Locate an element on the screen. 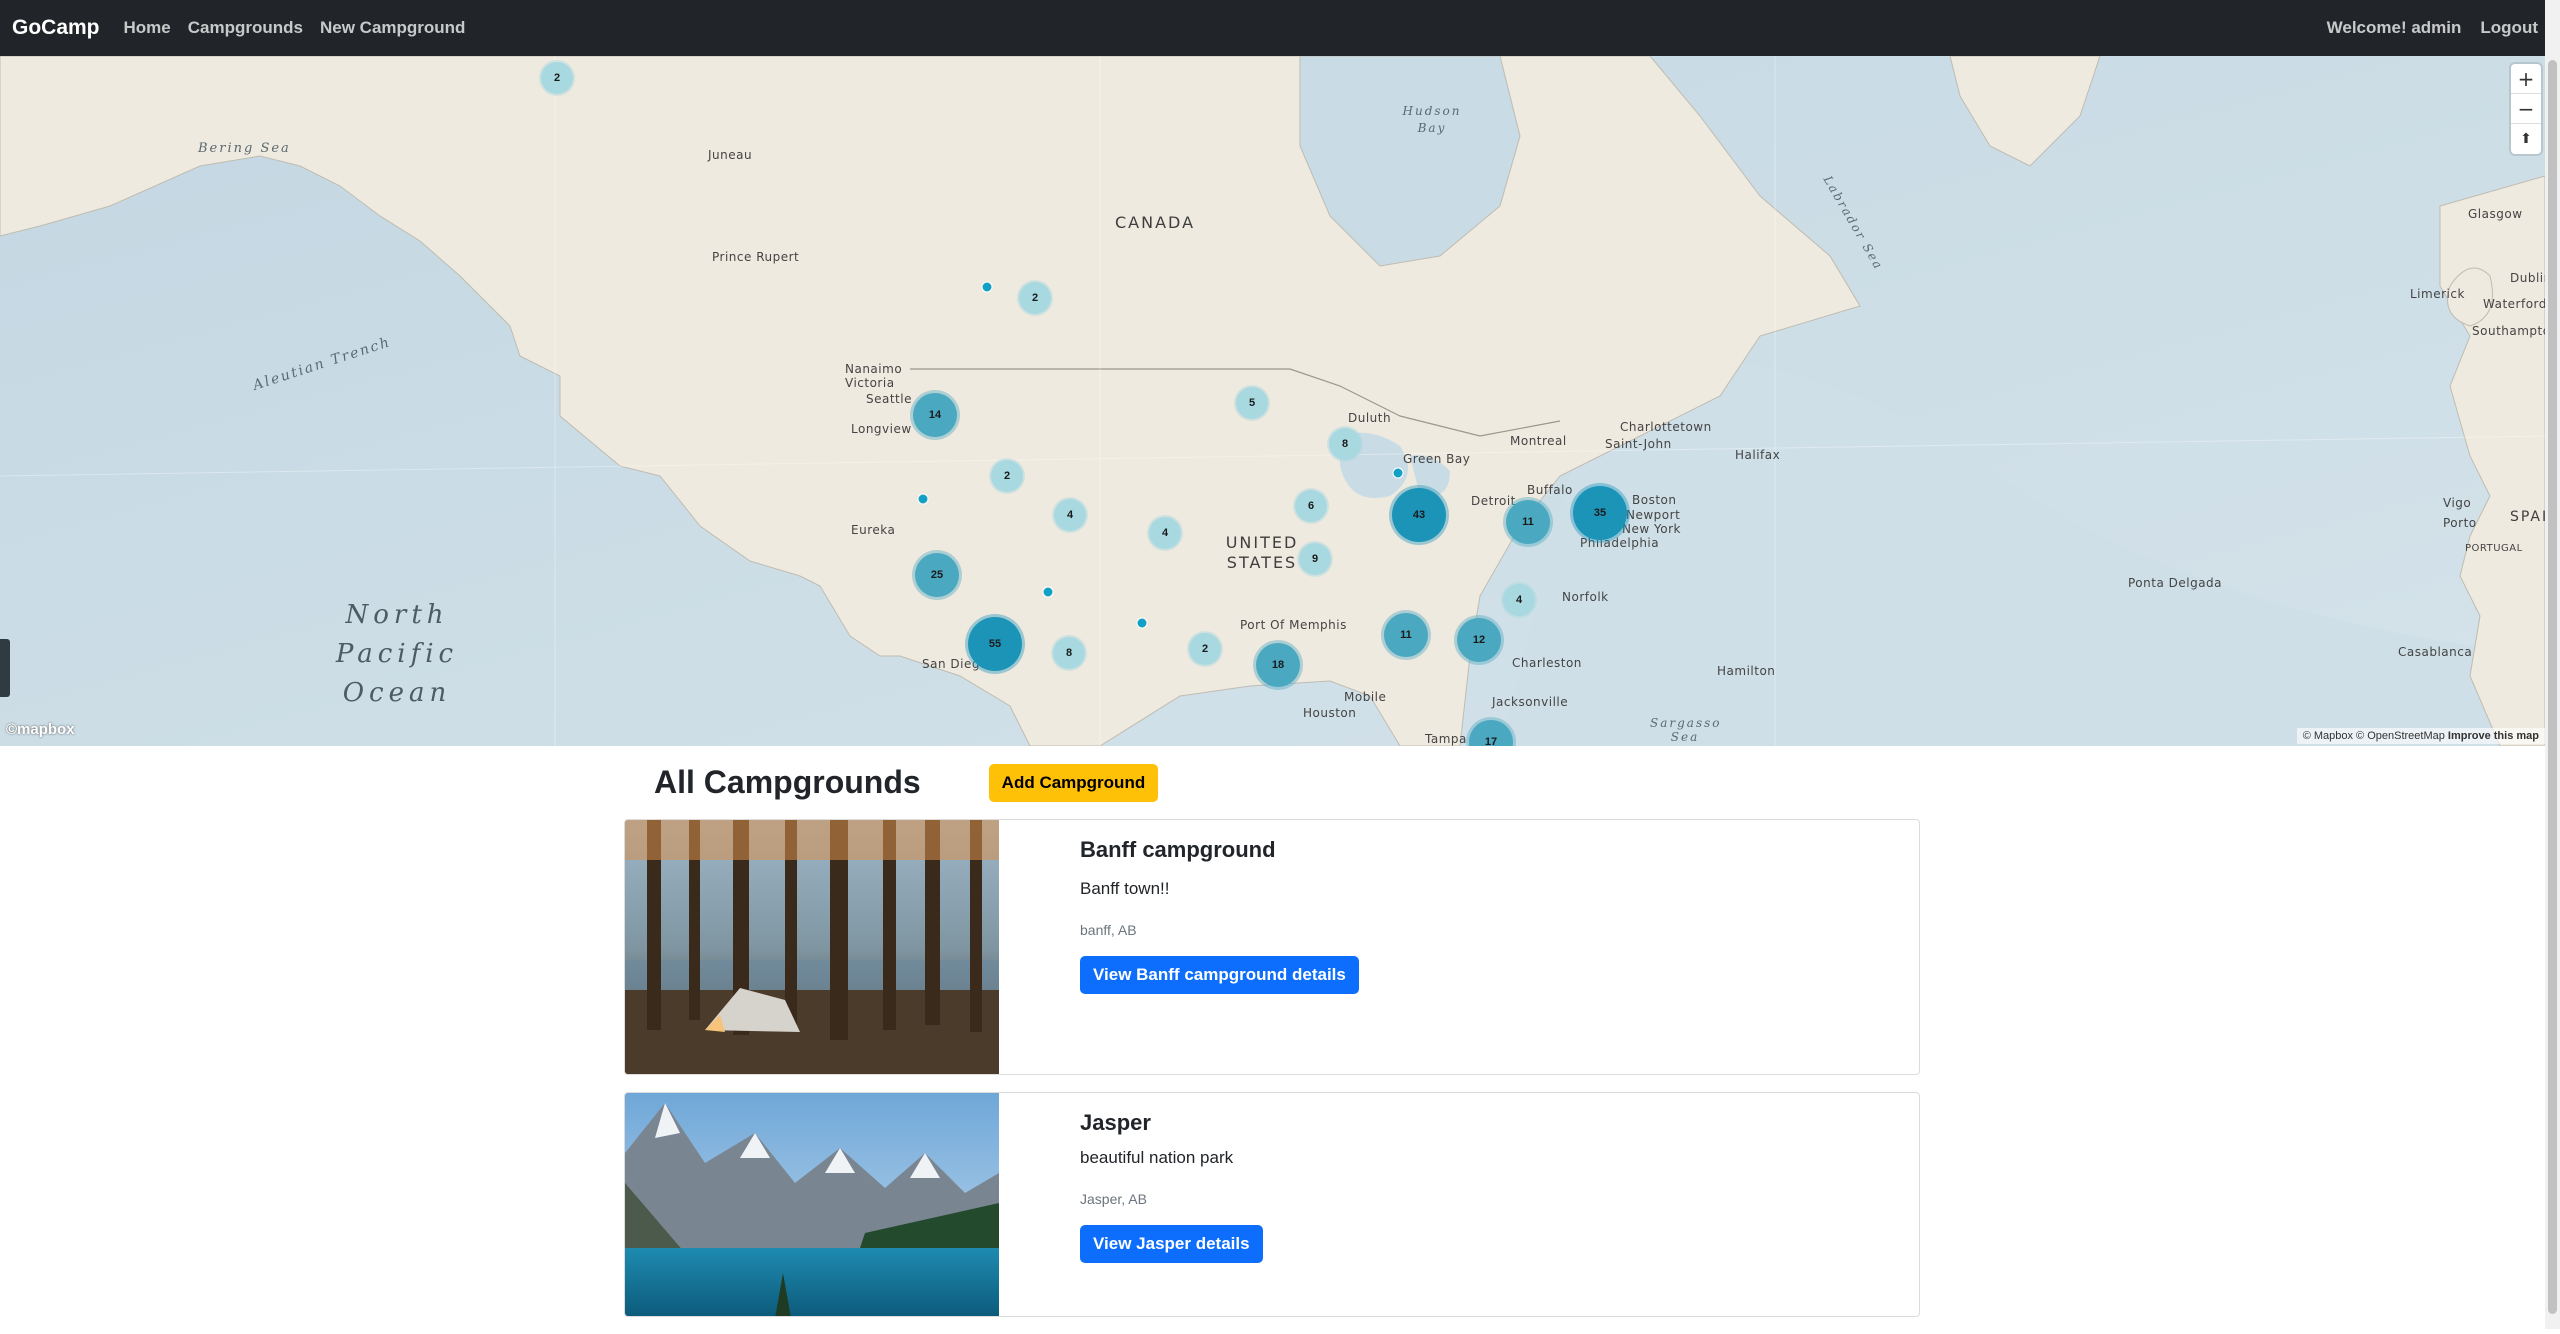 The height and width of the screenshot is (1334, 2560). city-label: Limerick is located at coordinates (2437, 294).